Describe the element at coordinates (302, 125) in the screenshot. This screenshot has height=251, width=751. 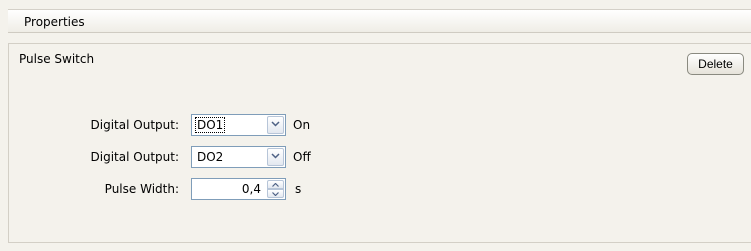
I see `digital-output-1-state: On` at that location.